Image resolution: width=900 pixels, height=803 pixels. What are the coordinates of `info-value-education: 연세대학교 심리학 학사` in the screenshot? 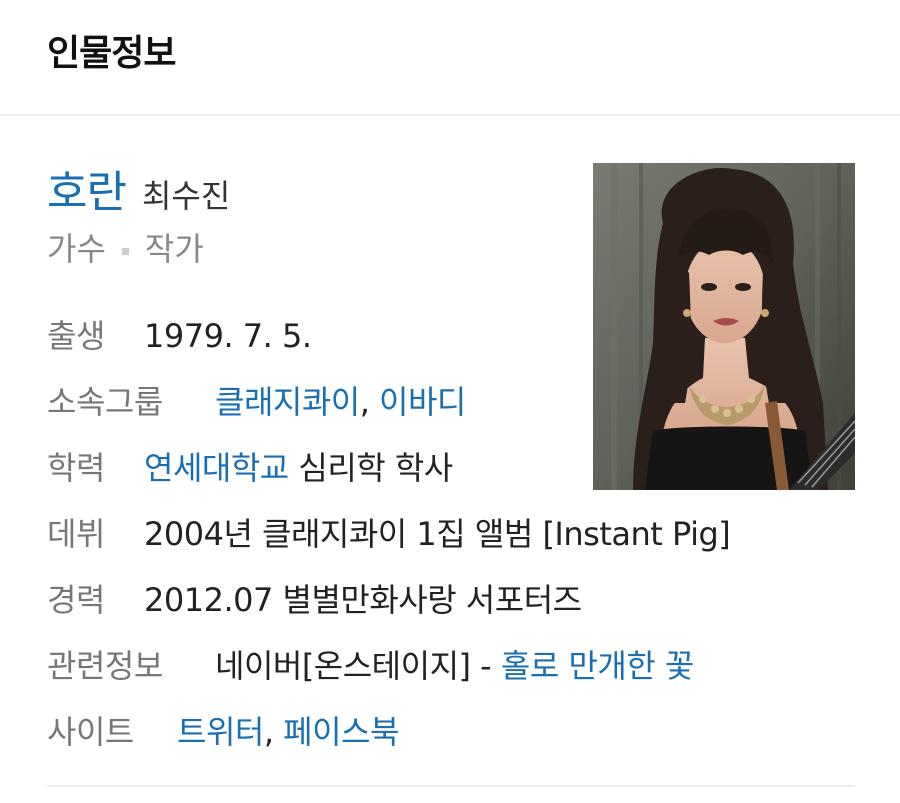 It's located at (298, 468).